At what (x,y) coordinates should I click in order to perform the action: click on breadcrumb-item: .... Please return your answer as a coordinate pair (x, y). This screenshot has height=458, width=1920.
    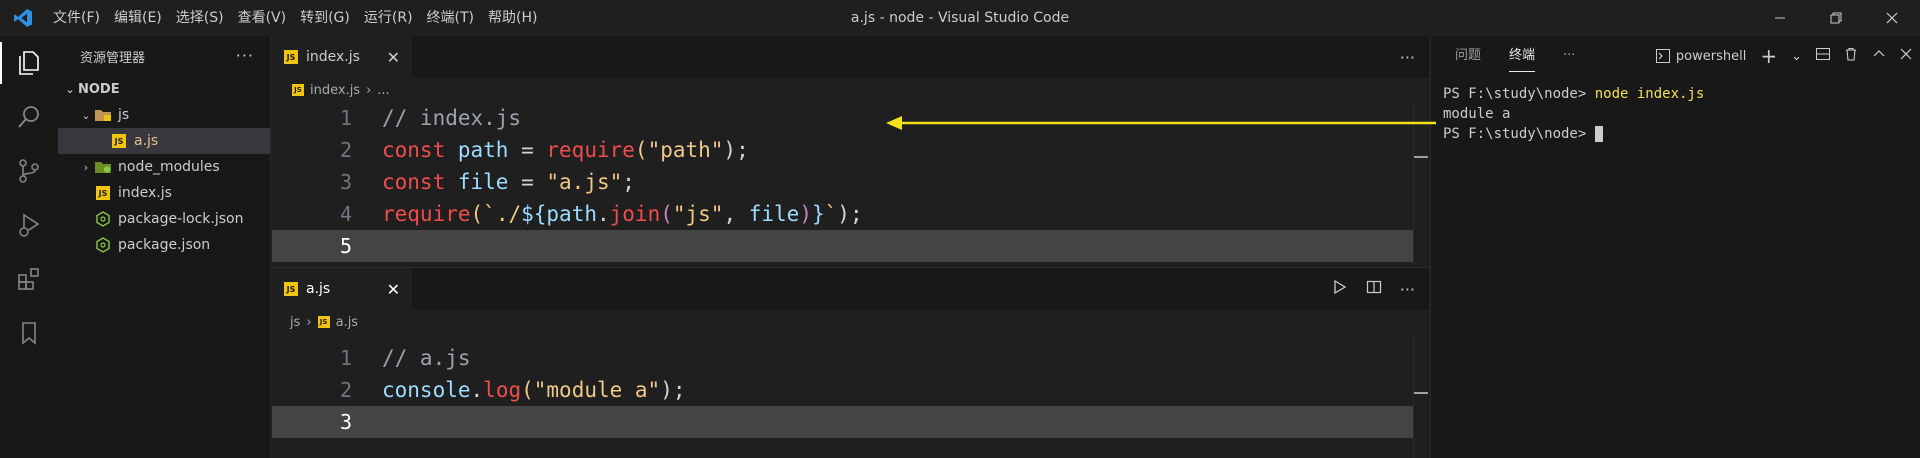
    Looking at the image, I should click on (383, 90).